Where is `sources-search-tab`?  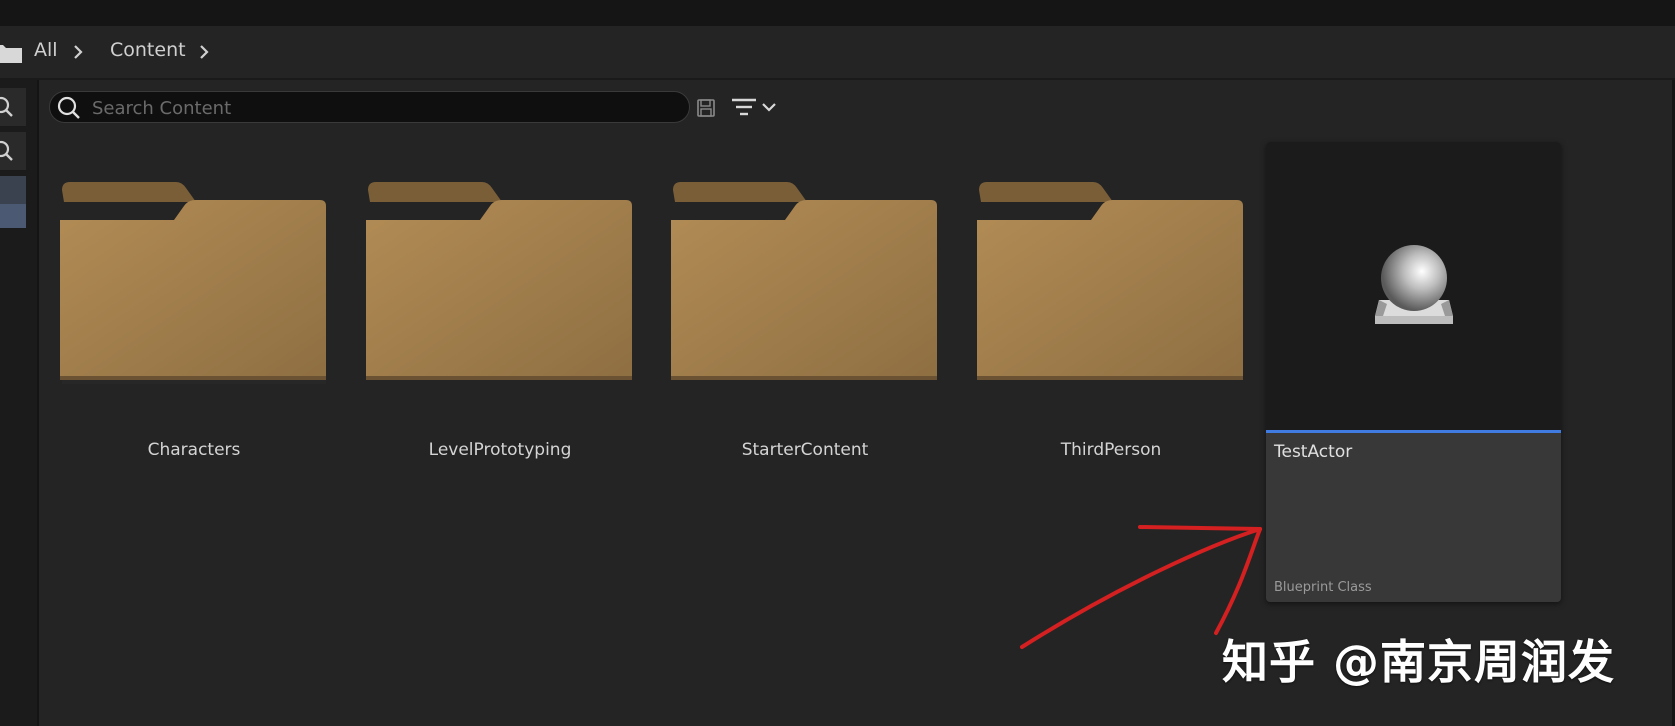 sources-search-tab is located at coordinates (13, 107).